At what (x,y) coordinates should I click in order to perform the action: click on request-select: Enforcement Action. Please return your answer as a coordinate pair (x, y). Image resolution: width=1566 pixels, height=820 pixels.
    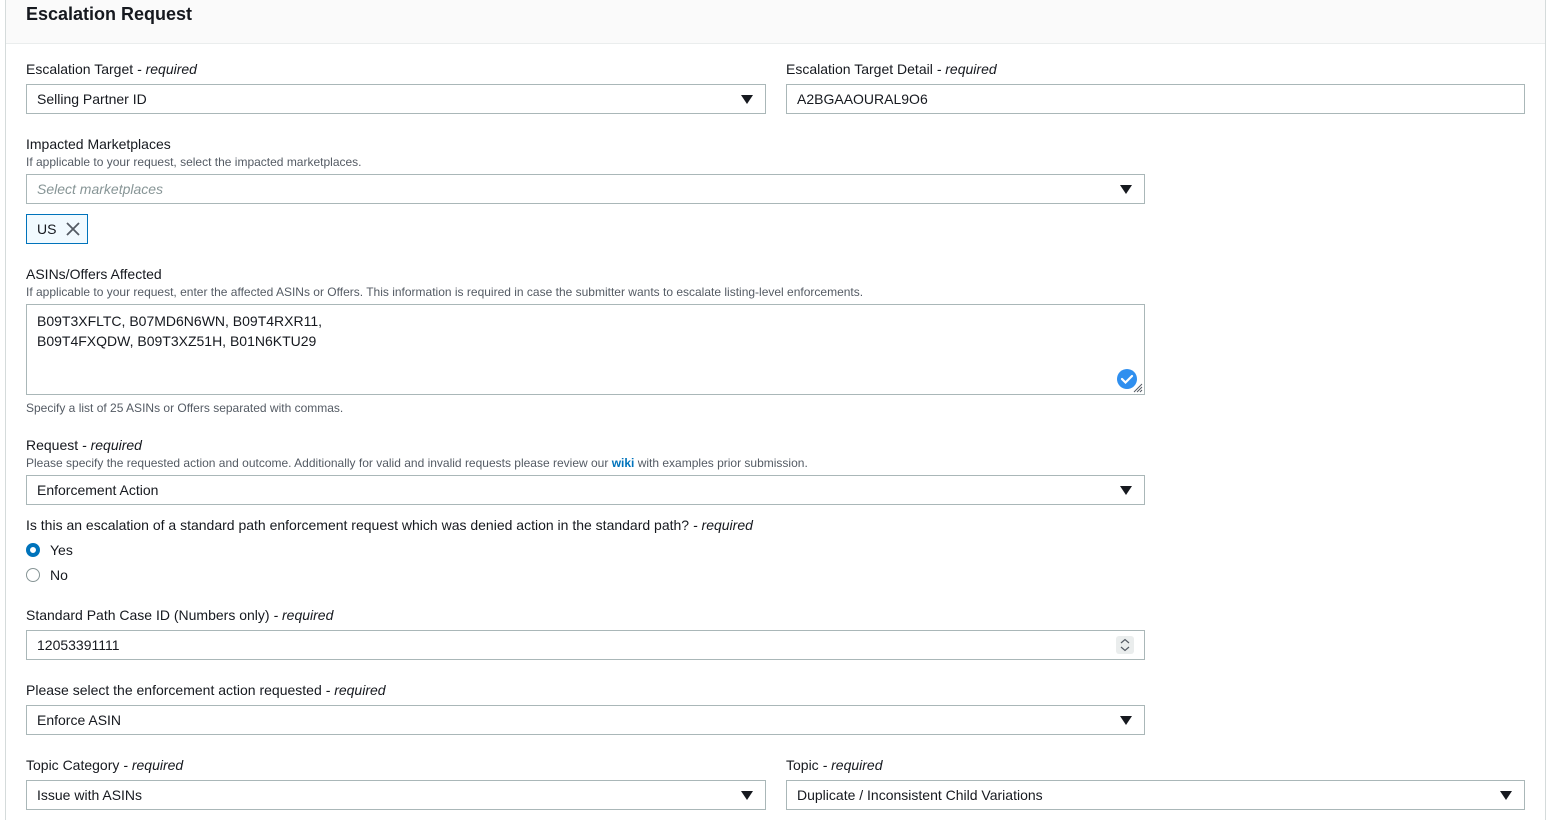
    Looking at the image, I should click on (585, 490).